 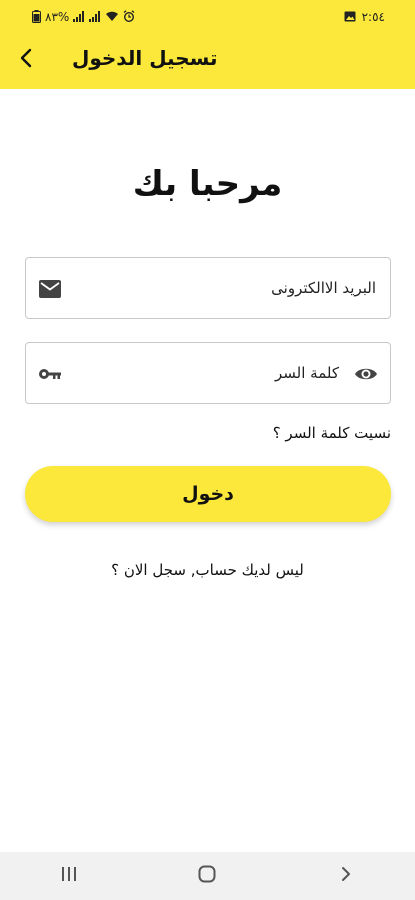 What do you see at coordinates (208, 494) in the screenshot?
I see `login-button: دخول` at bounding box center [208, 494].